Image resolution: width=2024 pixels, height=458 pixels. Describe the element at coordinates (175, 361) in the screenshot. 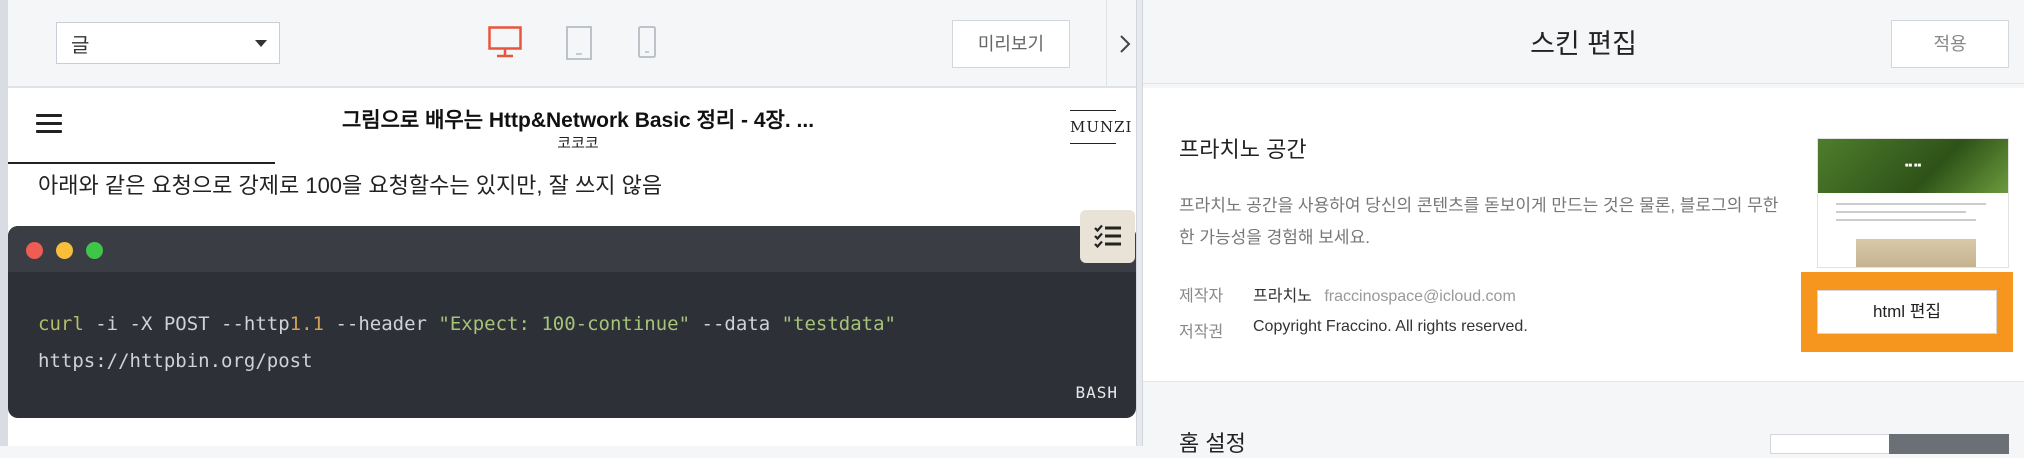

I see `code-line: https://httpbin.org/post` at that location.